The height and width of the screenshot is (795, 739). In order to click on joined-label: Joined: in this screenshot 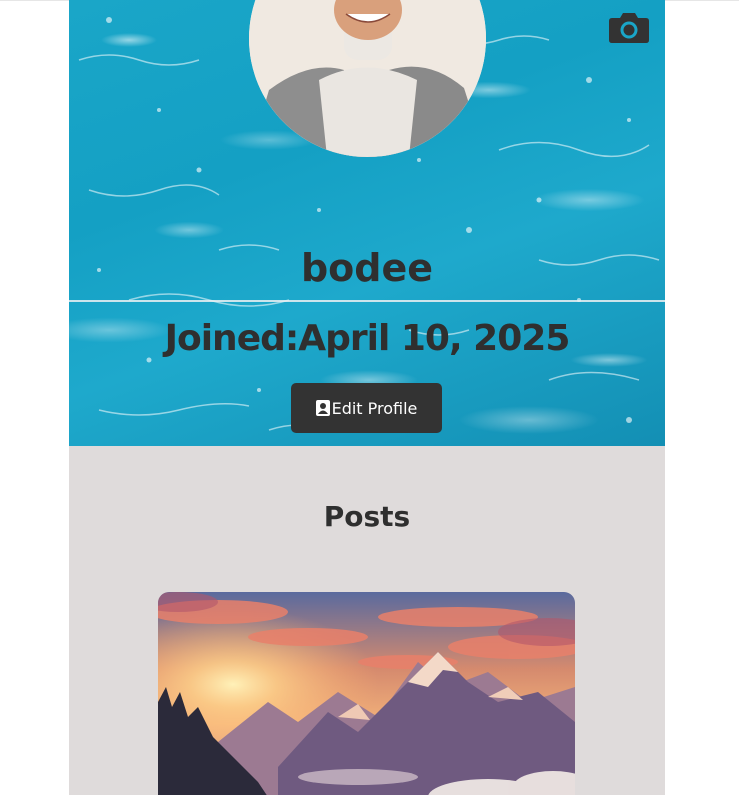, I will do `click(232, 338)`.